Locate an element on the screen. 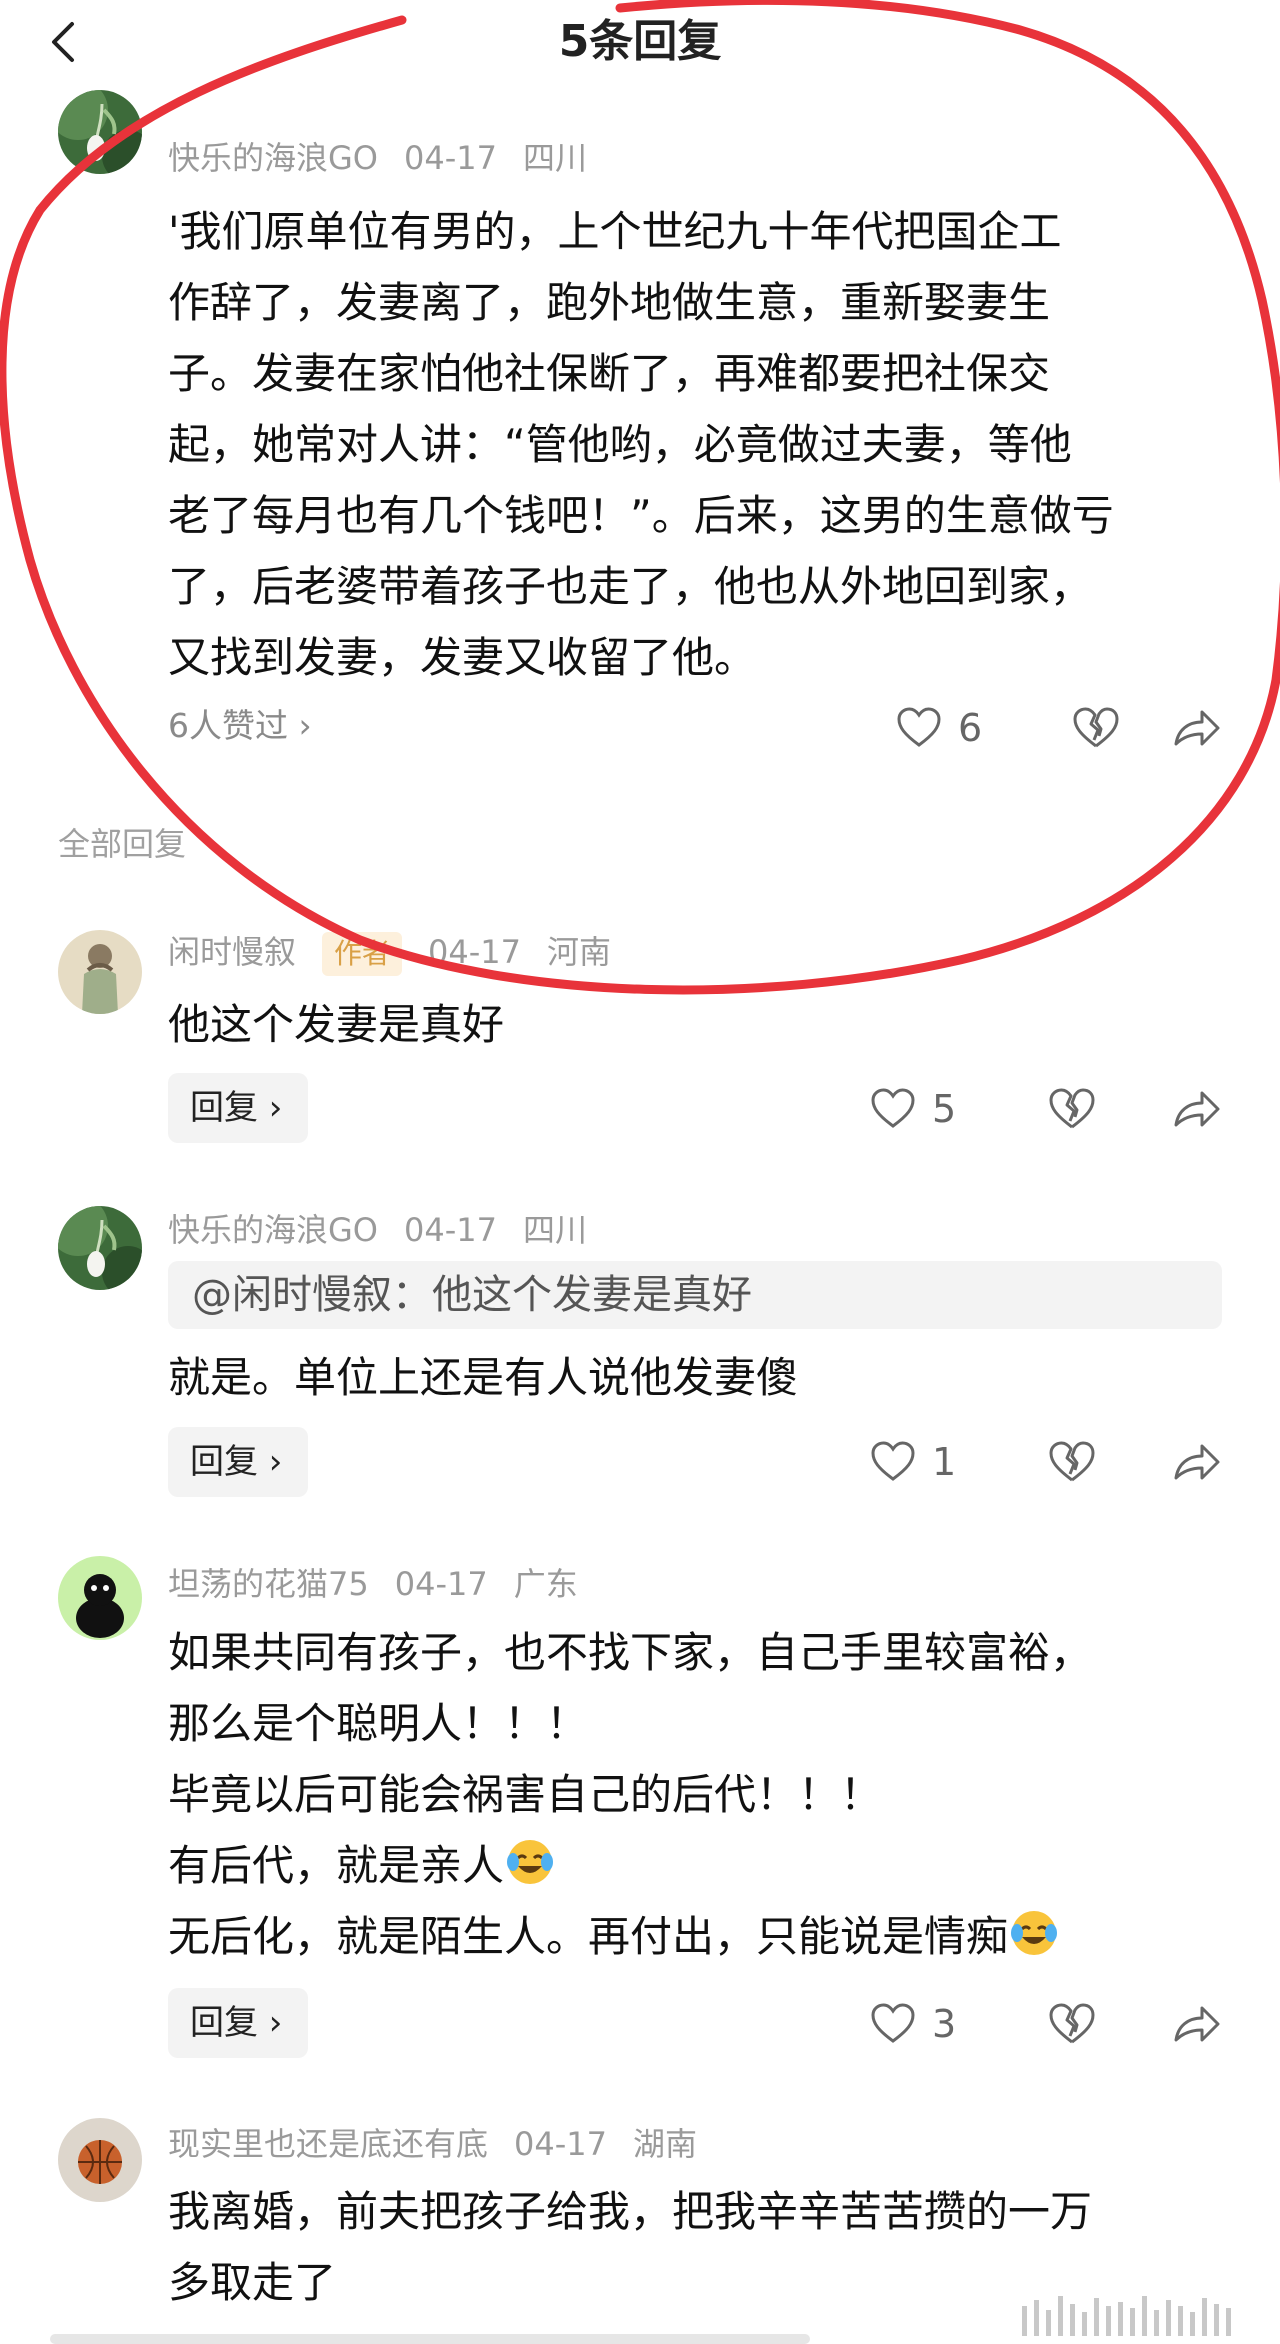  text-line-with-emoji: 无后化，就是陌生人。再付出，只能说是情痴 is located at coordinates (698, 1936).